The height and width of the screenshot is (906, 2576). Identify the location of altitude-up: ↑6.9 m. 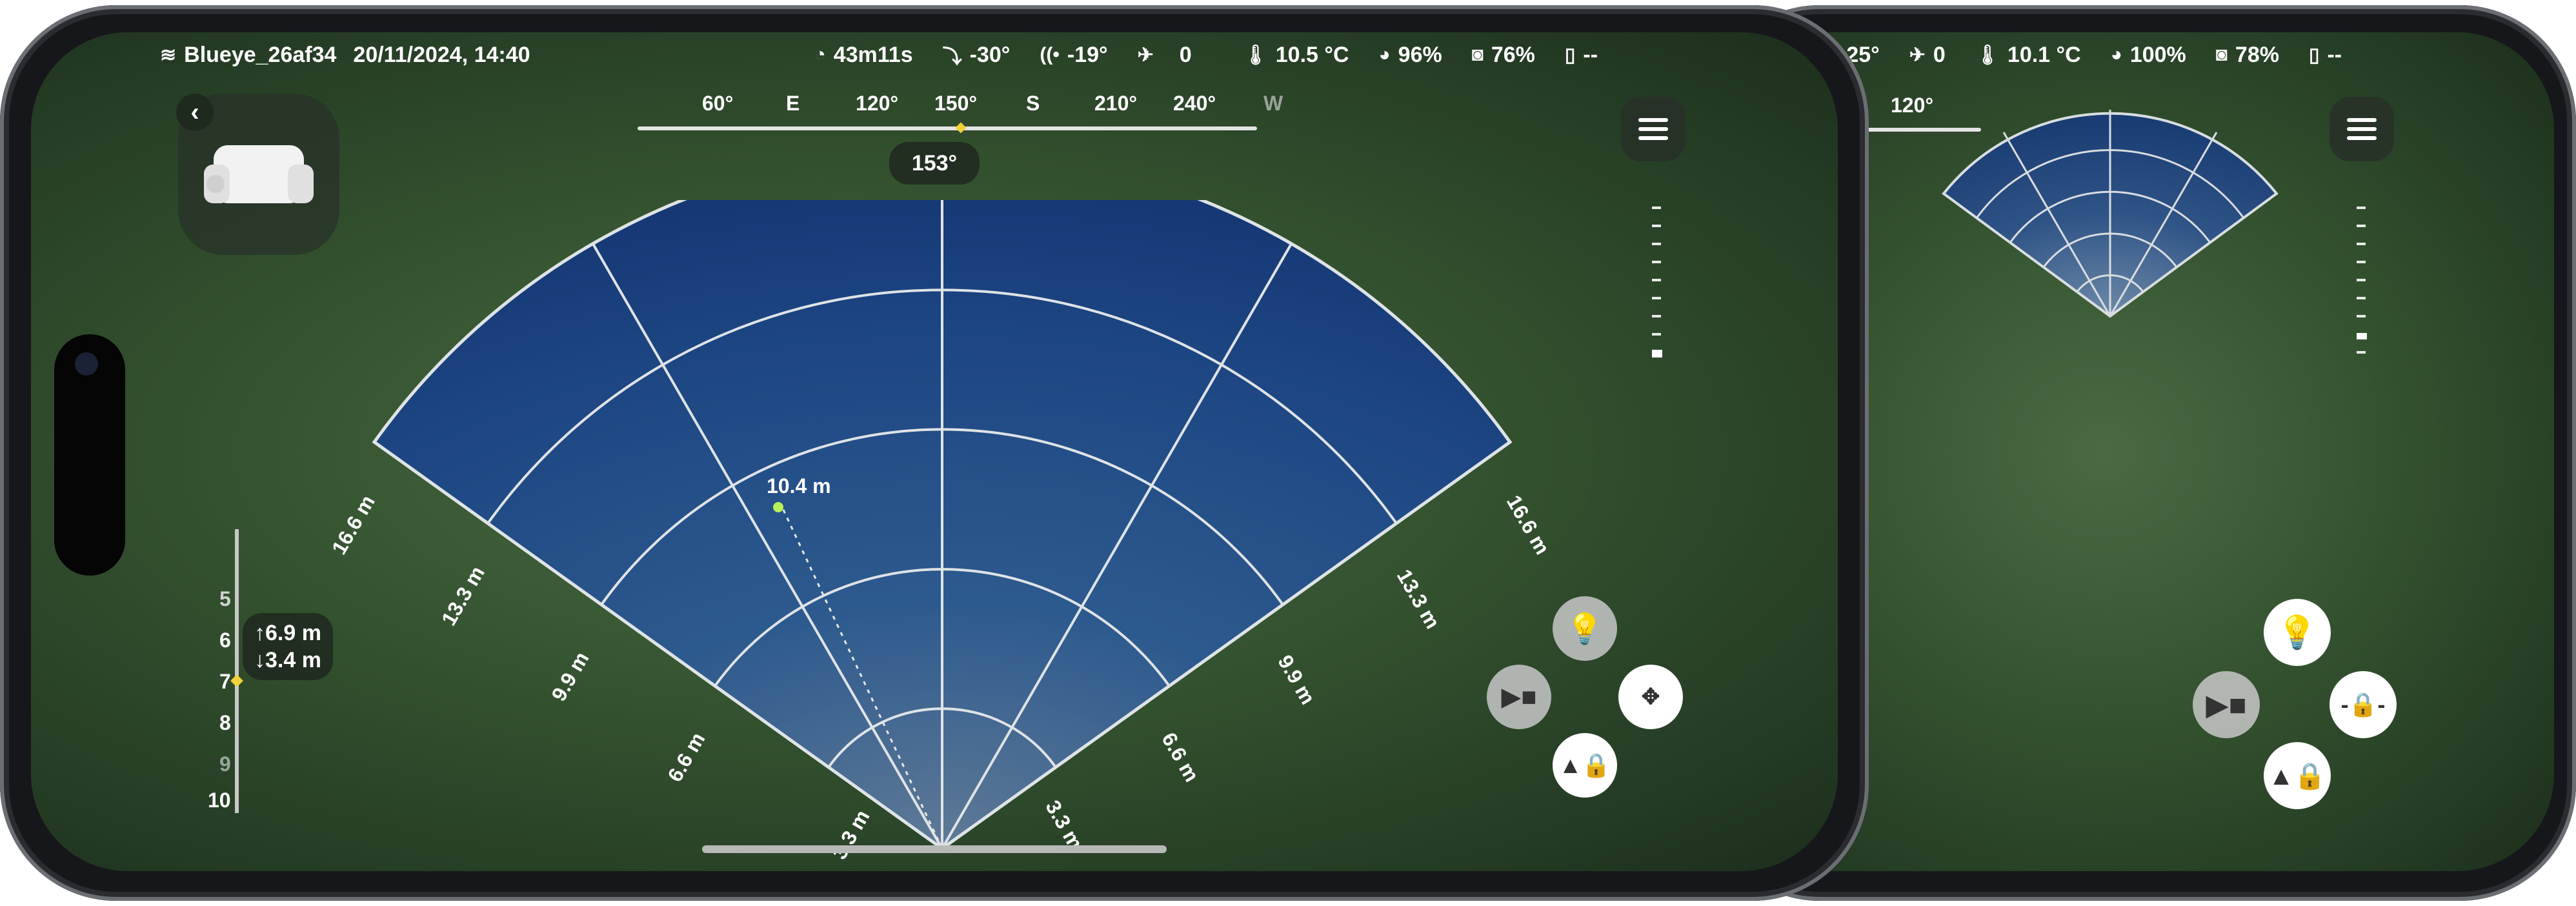
(287, 633).